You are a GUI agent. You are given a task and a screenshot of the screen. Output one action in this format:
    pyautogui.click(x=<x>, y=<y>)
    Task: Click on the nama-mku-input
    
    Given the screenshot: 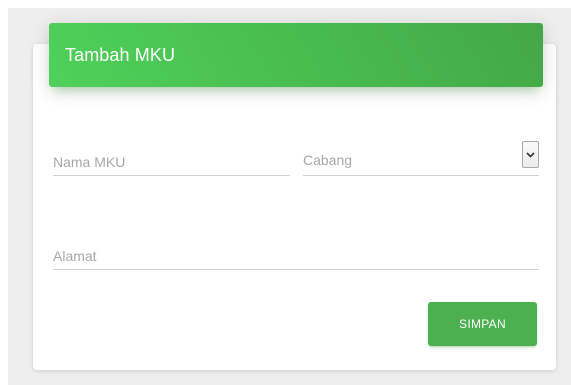 What is the action you would take?
    pyautogui.click(x=171, y=162)
    